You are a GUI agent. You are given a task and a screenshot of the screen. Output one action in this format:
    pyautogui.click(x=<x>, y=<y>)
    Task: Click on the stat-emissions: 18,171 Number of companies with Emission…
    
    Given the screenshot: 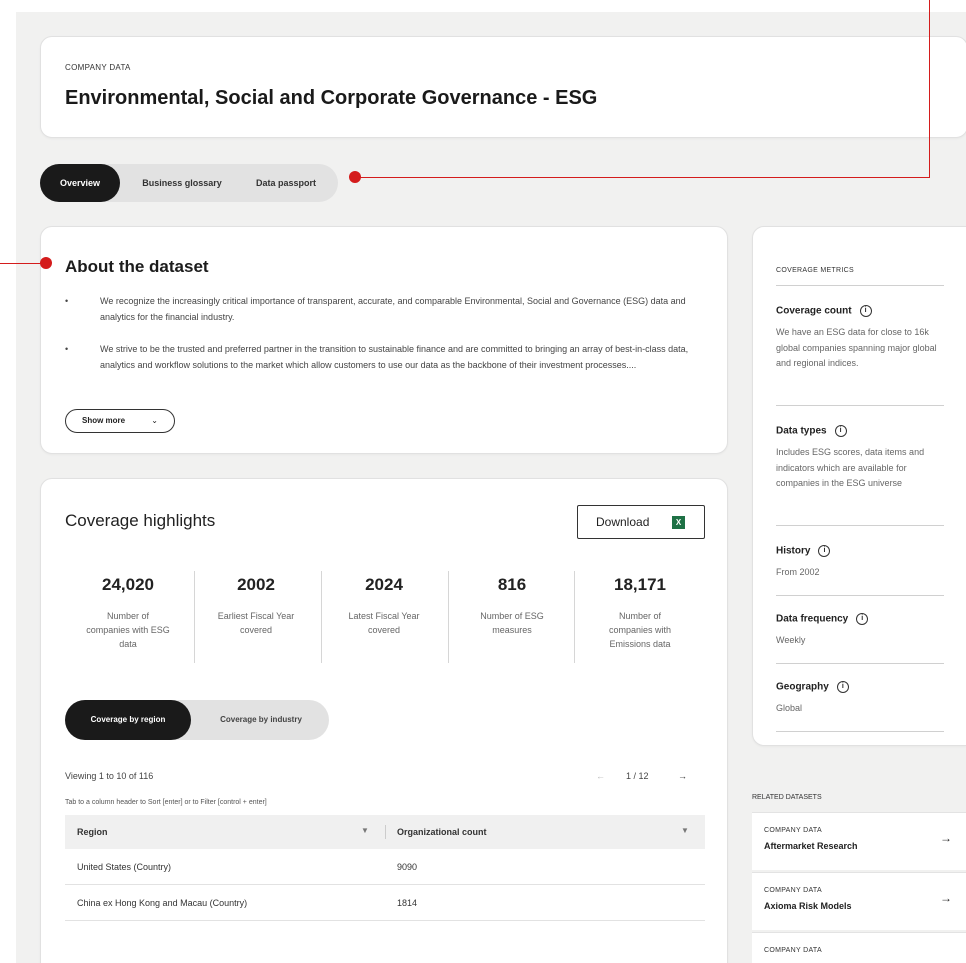 What is the action you would take?
    pyautogui.click(x=640, y=612)
    